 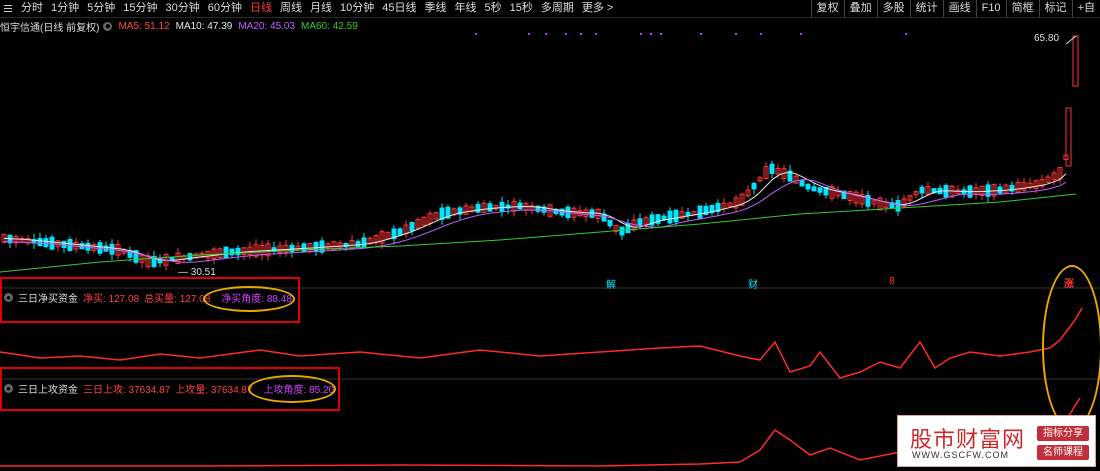 I want to click on watermark-tag-course: 名师课程, so click(x=1063, y=452).